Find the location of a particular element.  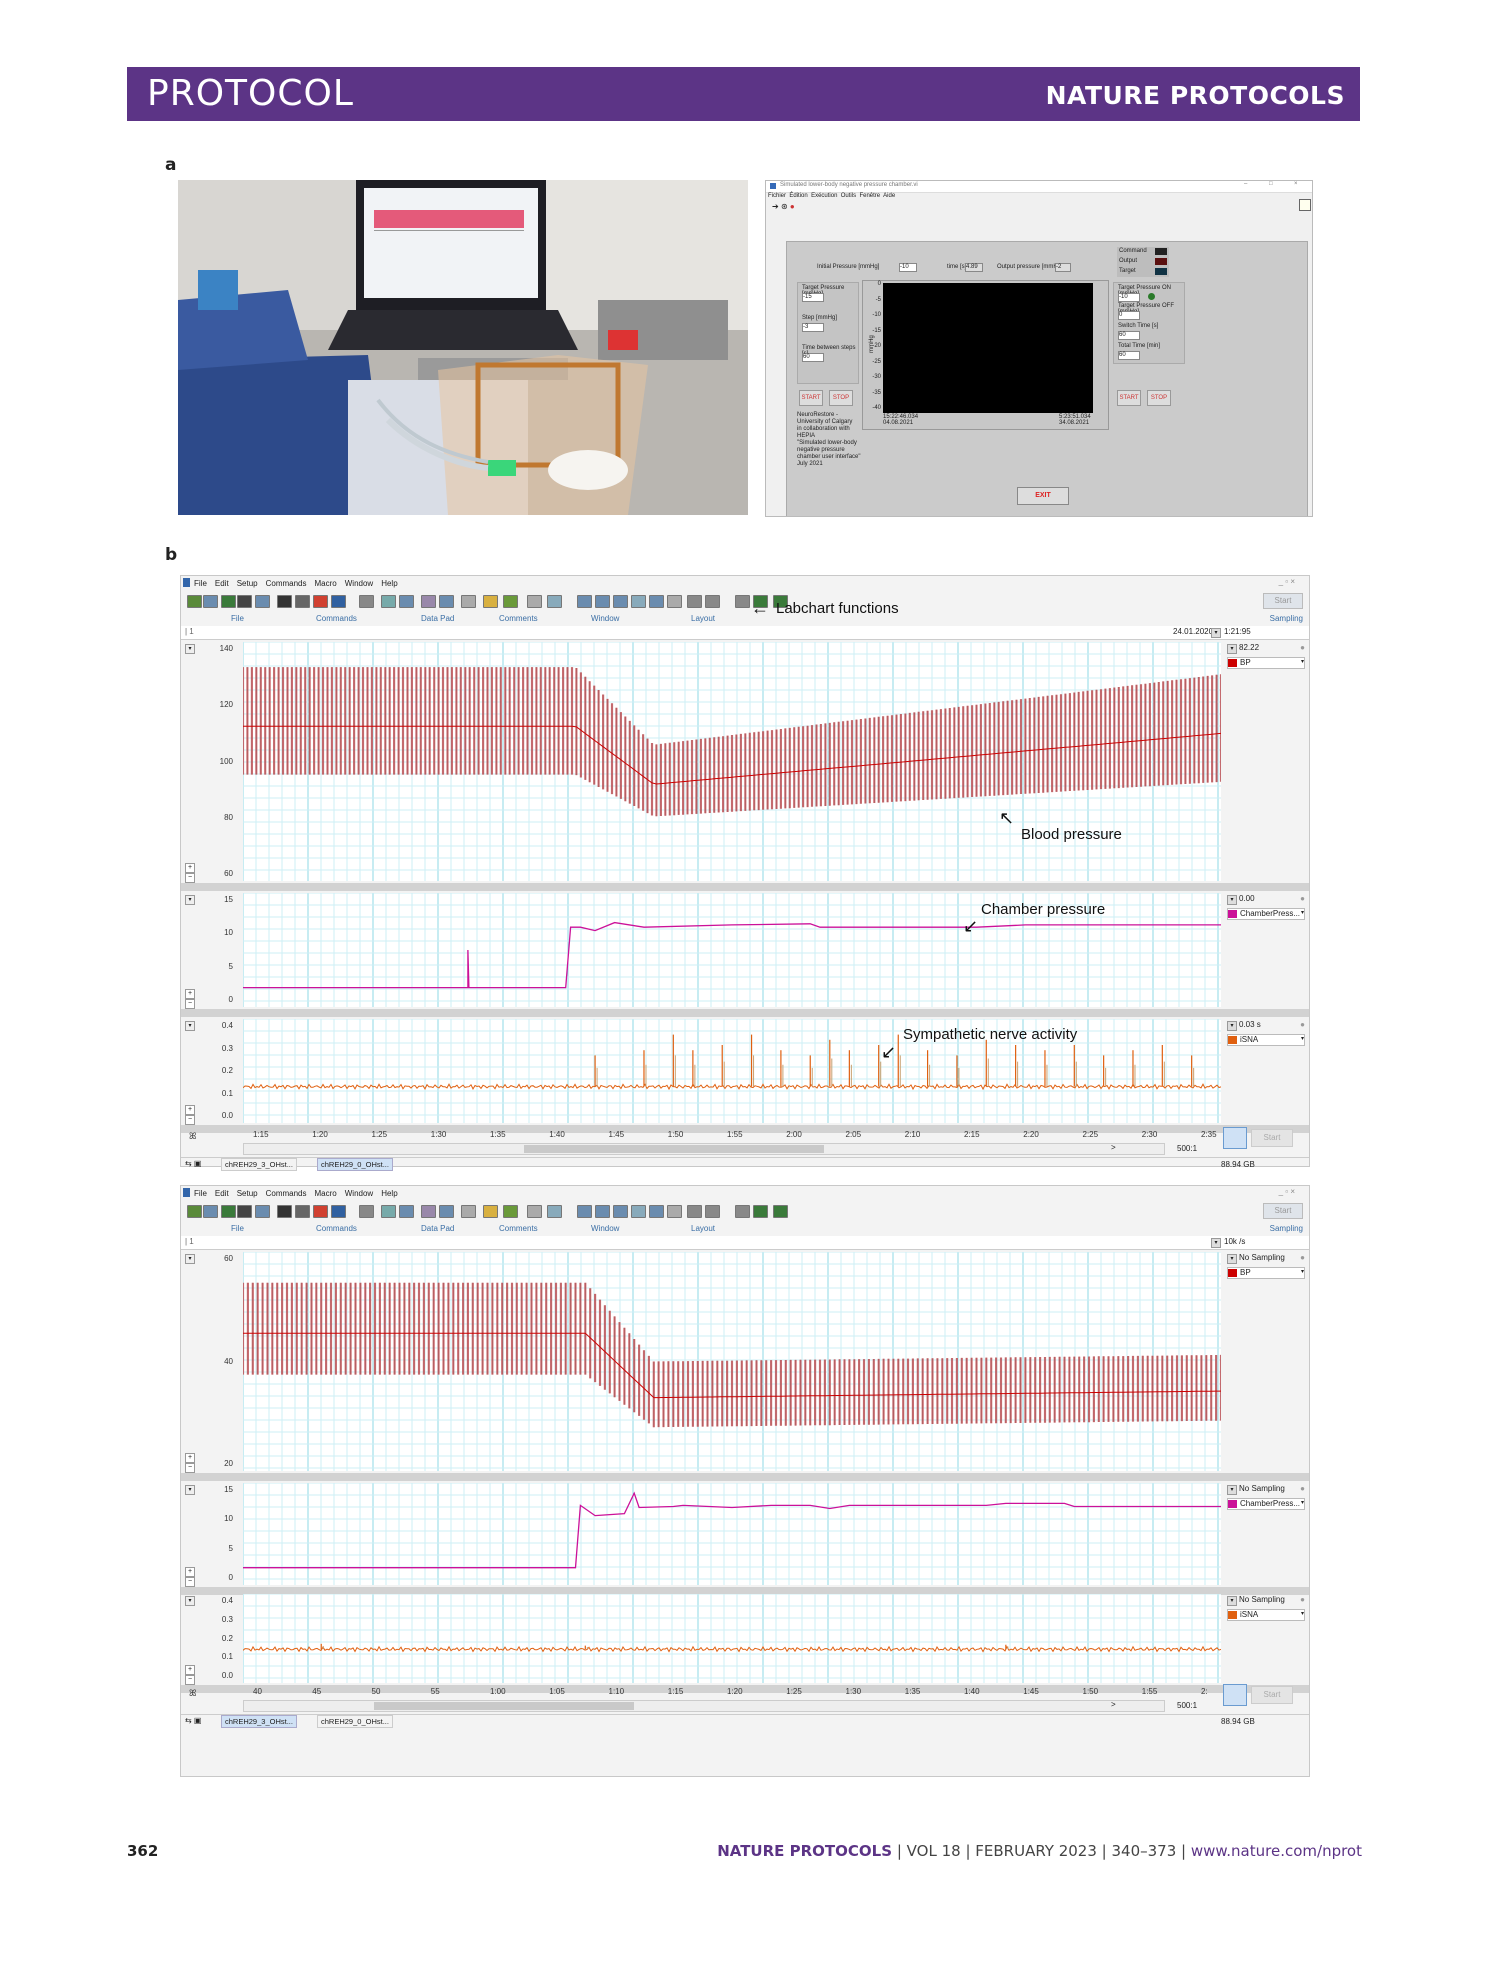

switch-time-field: 60 is located at coordinates (1129, 335).